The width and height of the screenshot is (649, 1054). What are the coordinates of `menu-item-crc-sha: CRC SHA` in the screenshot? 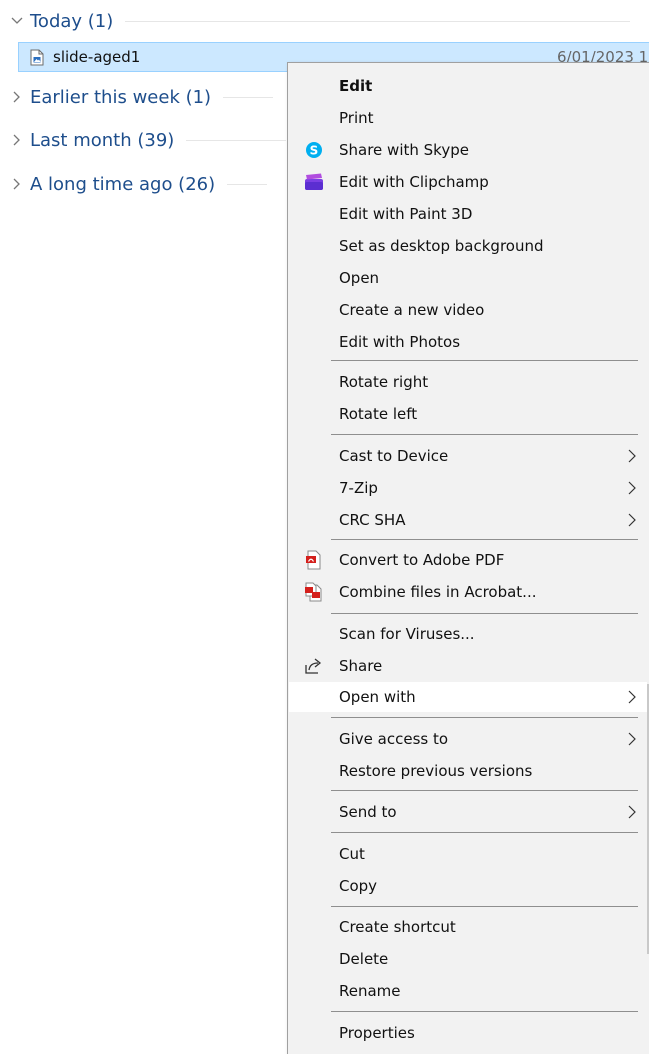 It's located at (468, 520).